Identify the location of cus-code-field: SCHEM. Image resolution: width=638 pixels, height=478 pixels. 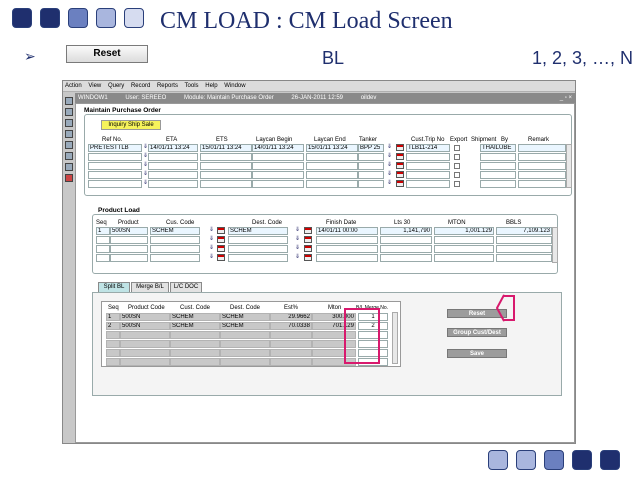
(175, 231).